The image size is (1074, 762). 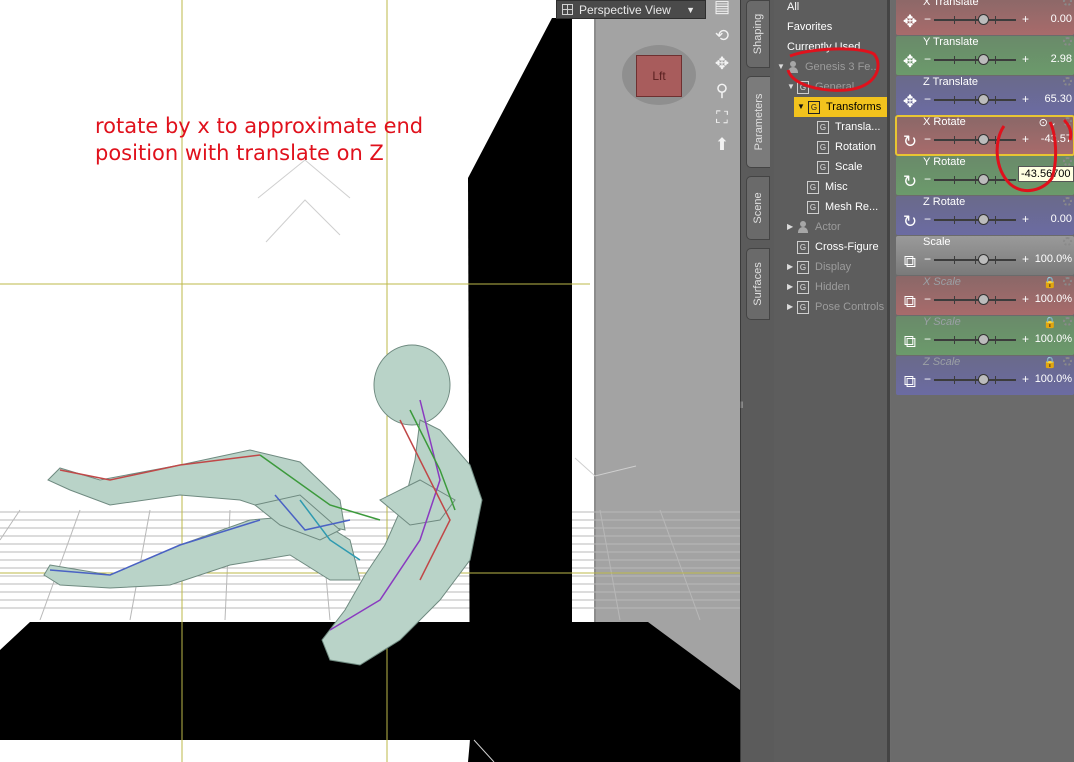 I want to click on viewport-menu-icon: ▤, so click(x=722, y=9).